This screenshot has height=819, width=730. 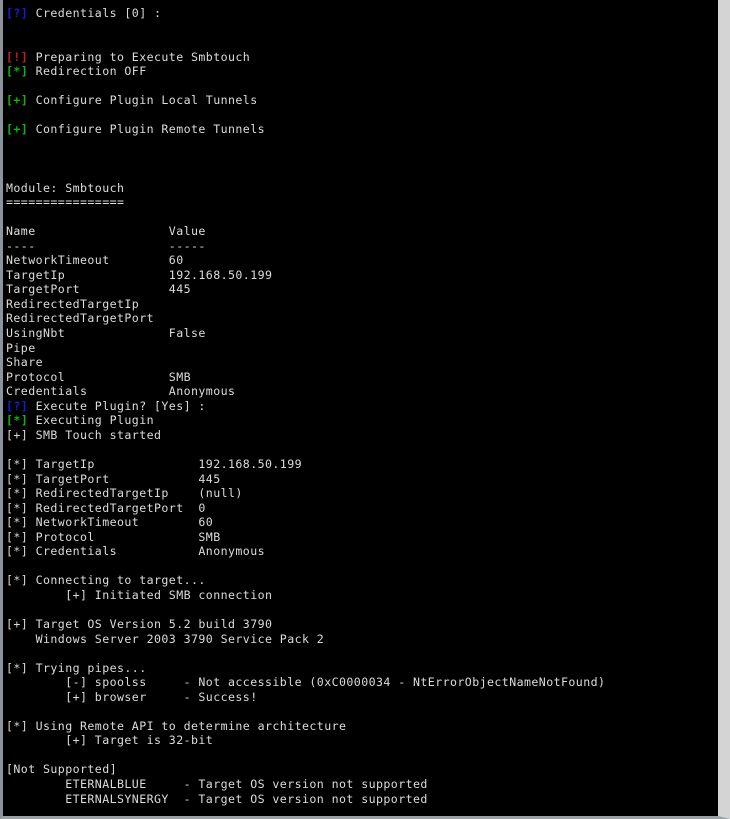 What do you see at coordinates (362, 391) in the screenshot?
I see `terminal-line: Credentials Anonymous` at bounding box center [362, 391].